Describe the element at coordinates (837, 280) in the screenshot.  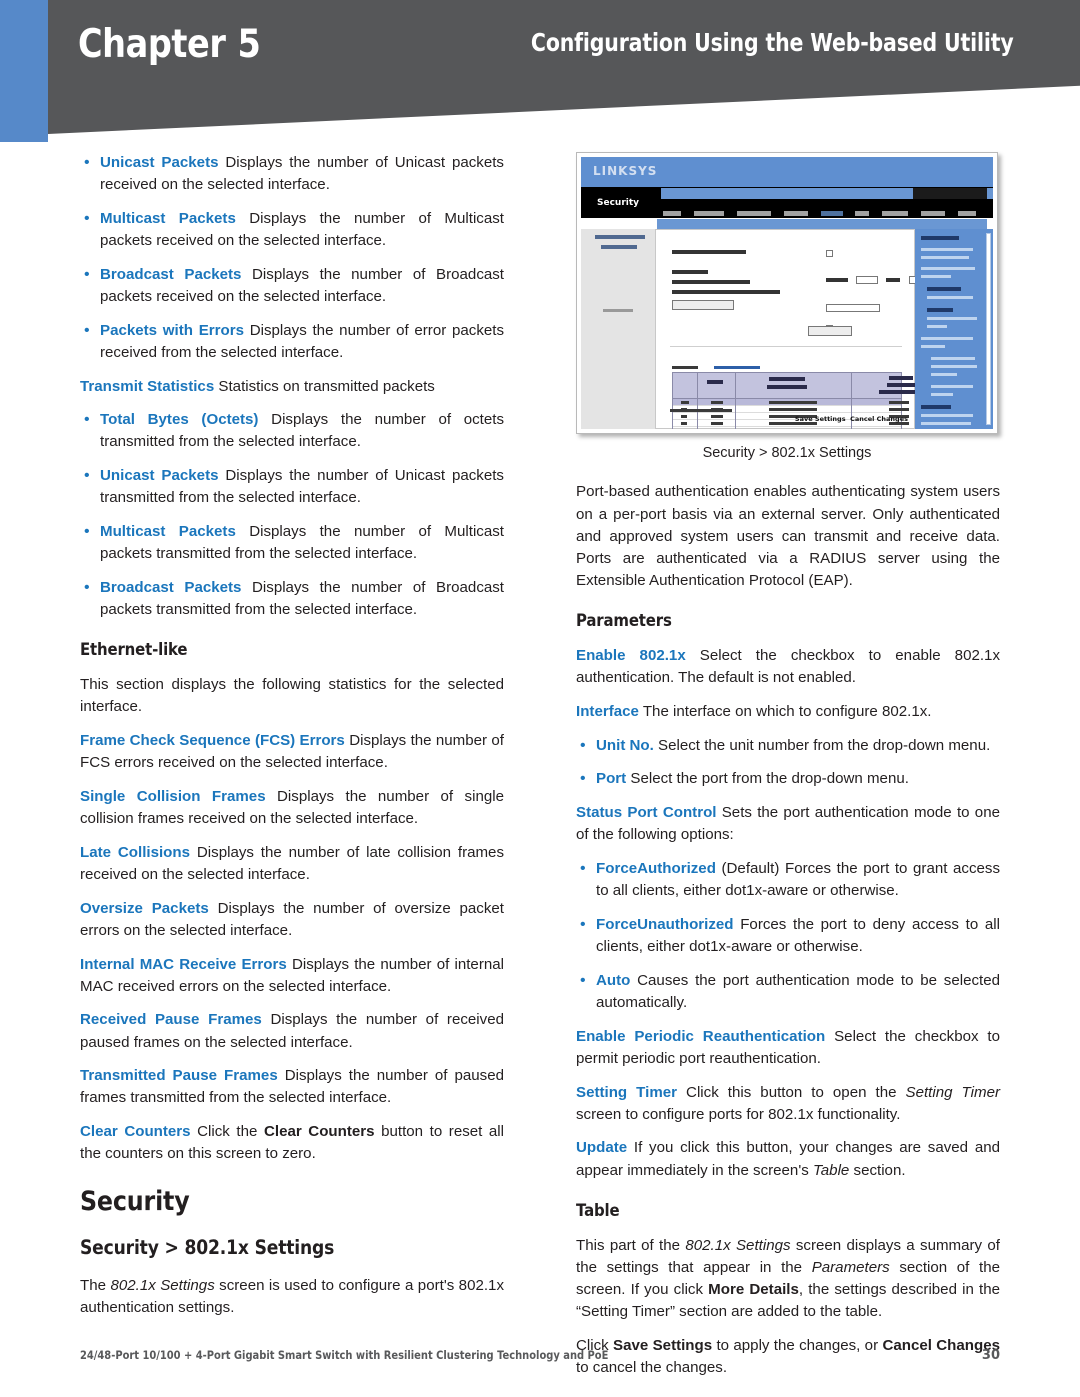
I see `screenshot-unit-label` at that location.